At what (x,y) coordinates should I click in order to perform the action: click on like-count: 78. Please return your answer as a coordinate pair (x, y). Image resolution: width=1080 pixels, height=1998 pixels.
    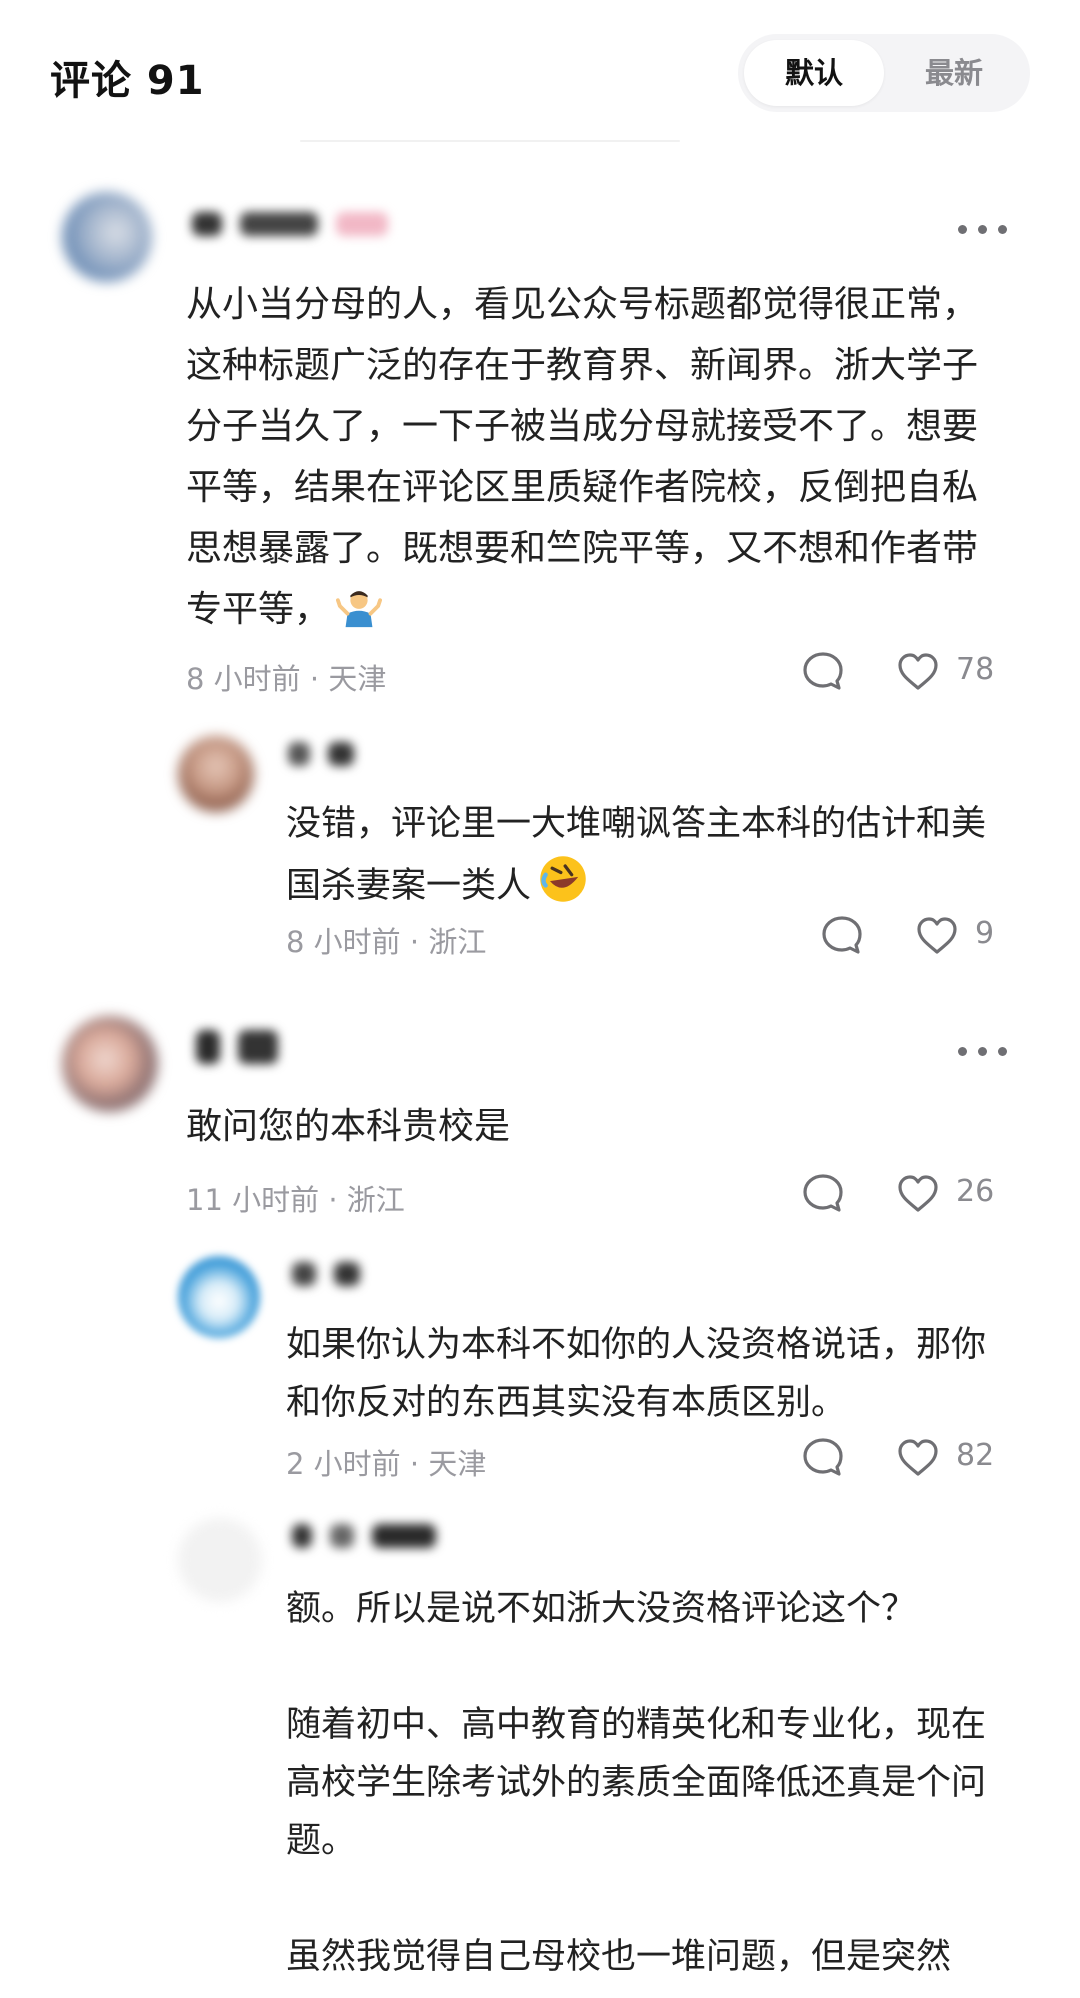
    Looking at the image, I should click on (975, 669).